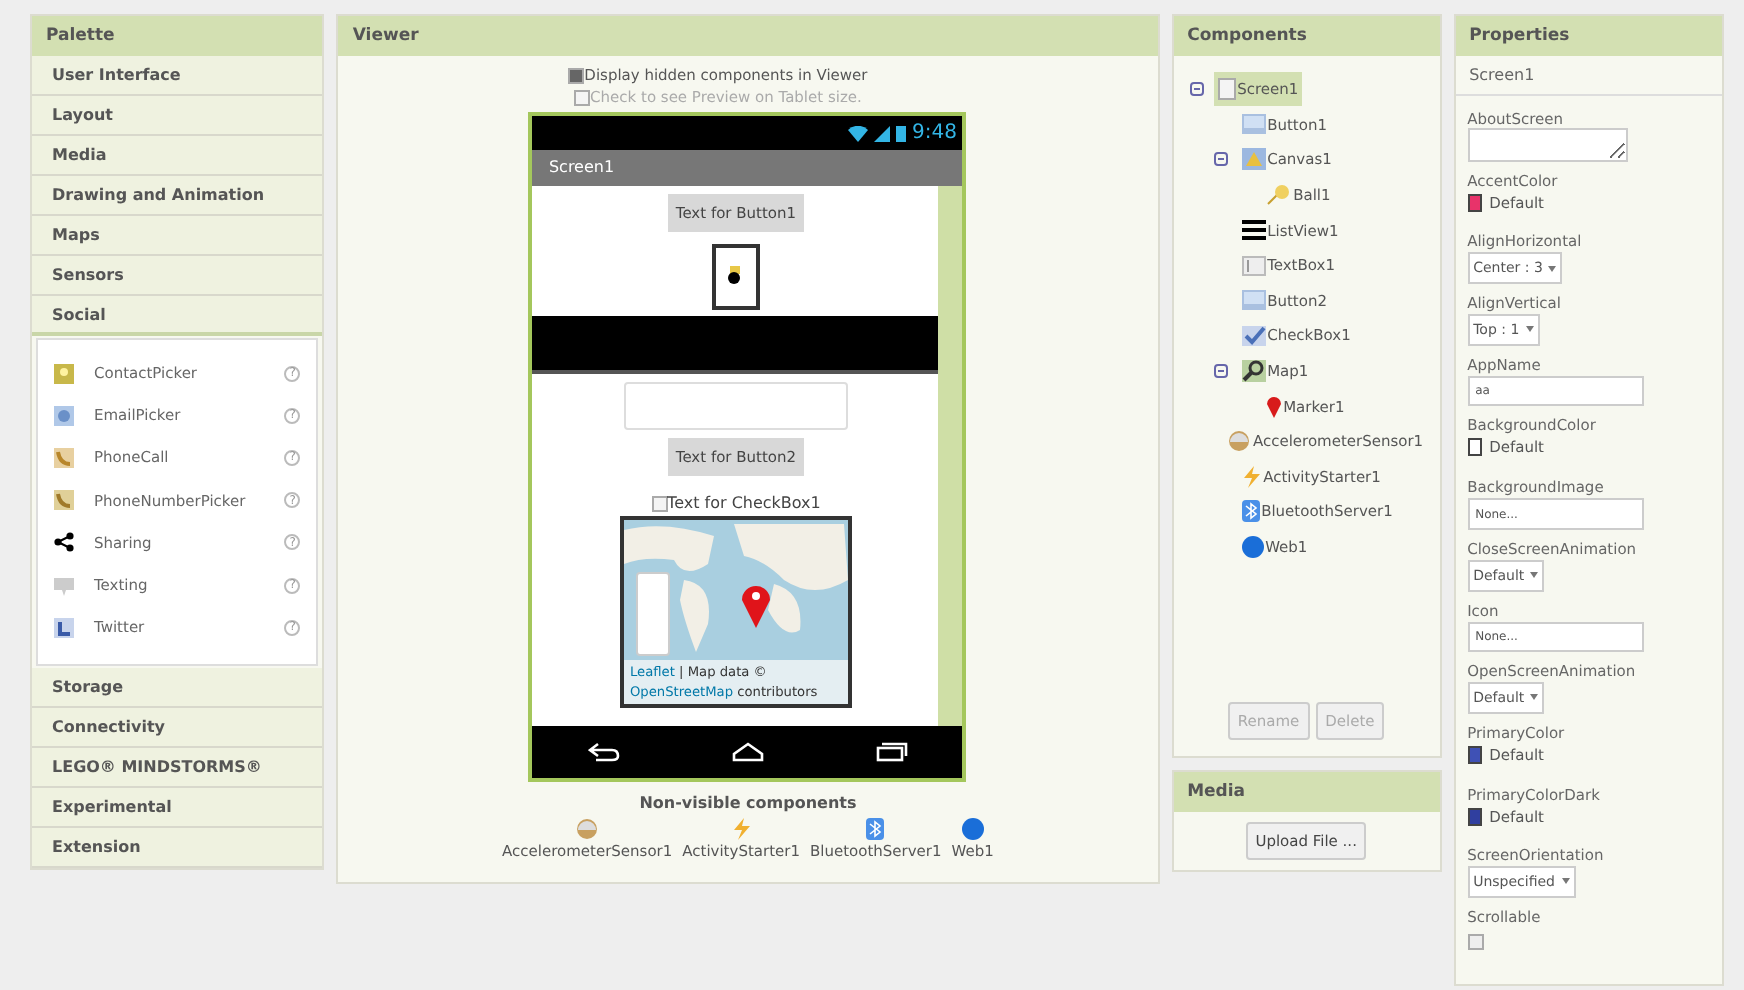  Describe the element at coordinates (747, 752) in the screenshot. I see `home-icon` at that location.